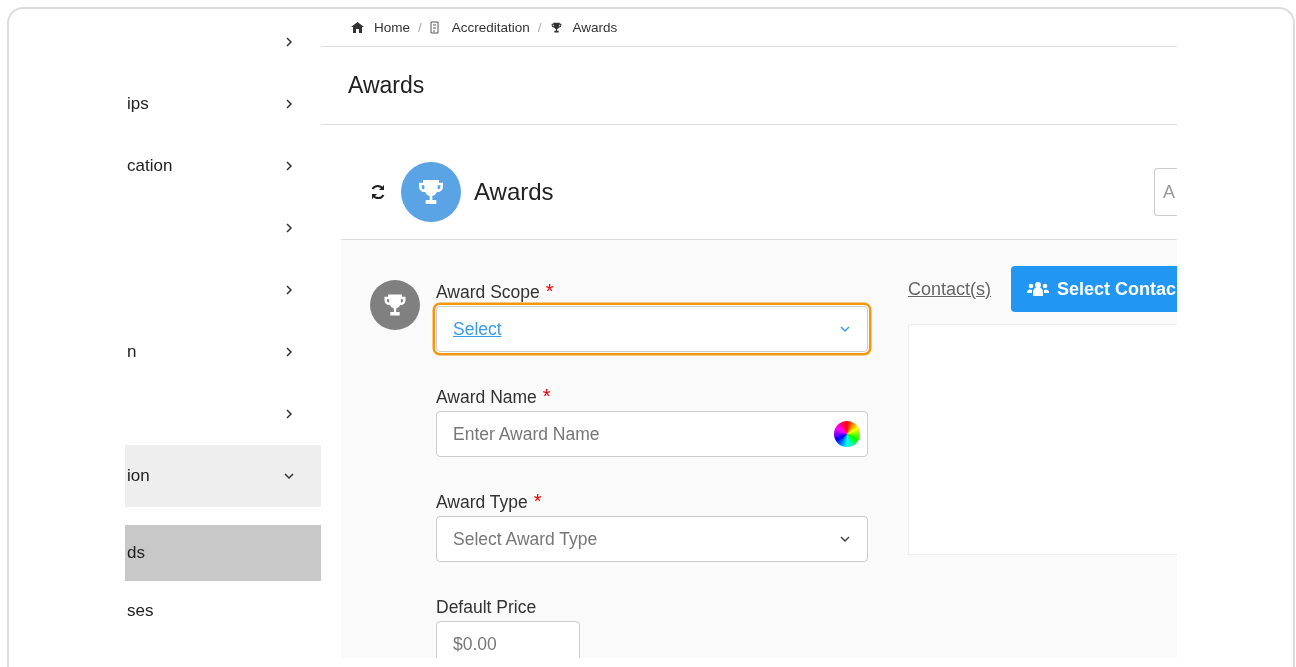 Image resolution: width=1296 pixels, height=667 pixels. What do you see at coordinates (487, 607) in the screenshot?
I see `field-label: Default Price` at bounding box center [487, 607].